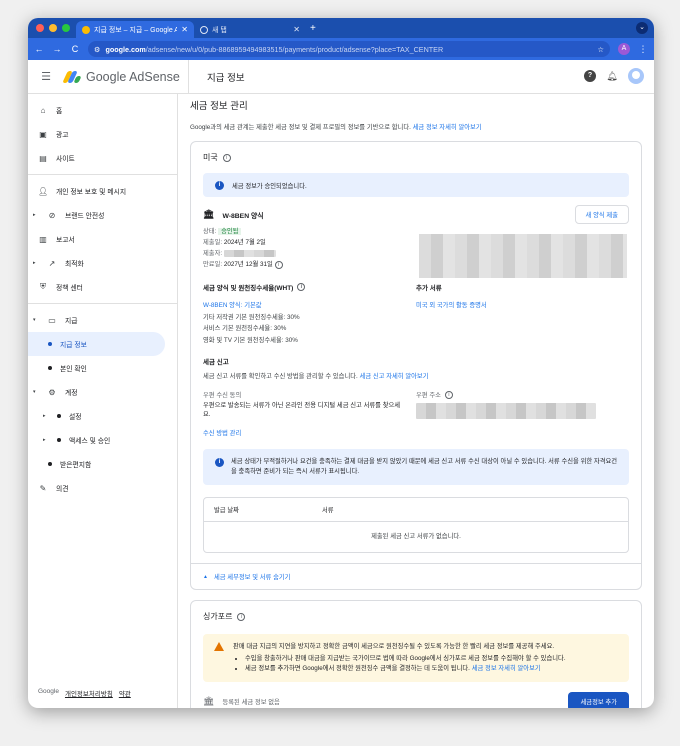  Describe the element at coordinates (66, 28) in the screenshot. I see `zoom-window-button` at that location.